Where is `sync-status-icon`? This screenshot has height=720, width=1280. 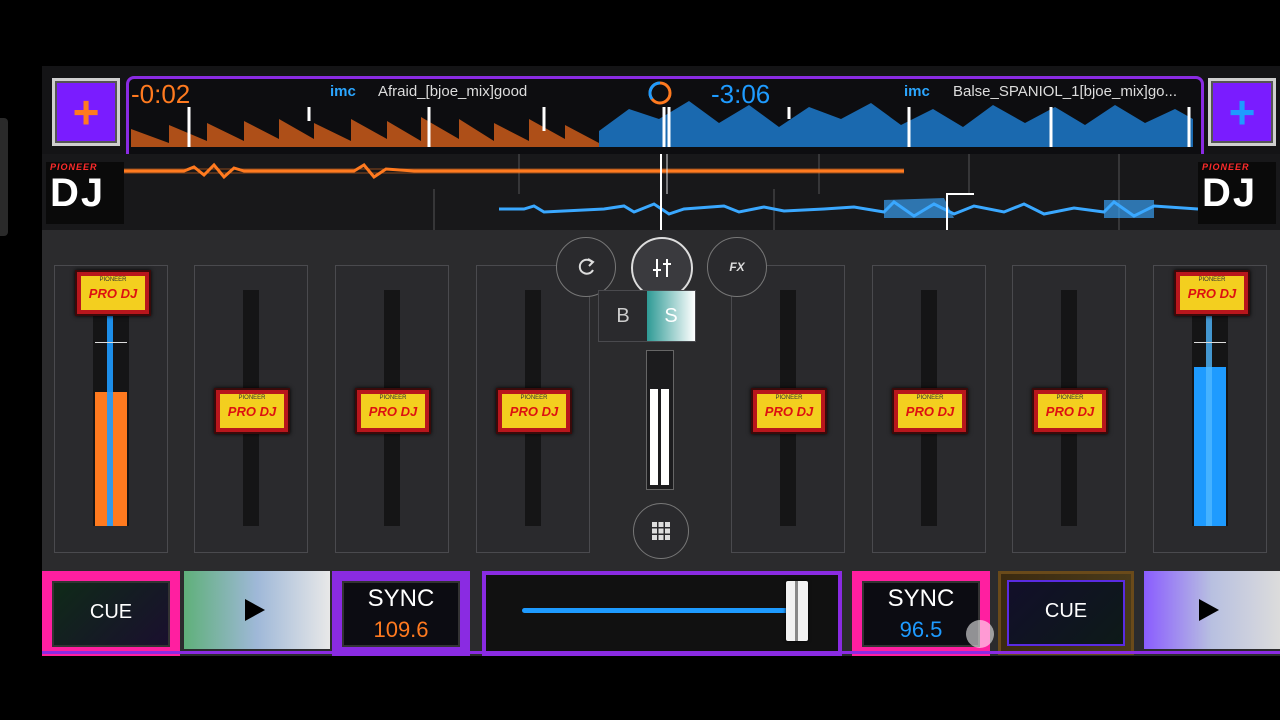 sync-status-icon is located at coordinates (660, 93).